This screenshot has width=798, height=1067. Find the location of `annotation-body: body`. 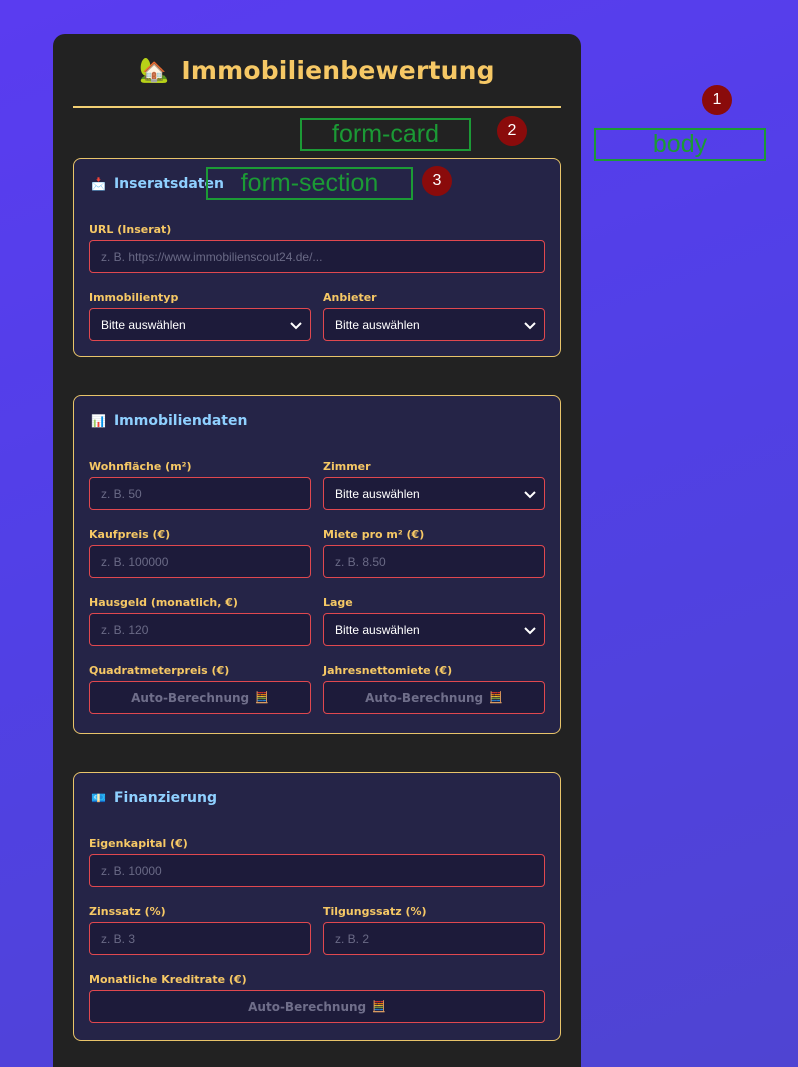

annotation-body: body is located at coordinates (680, 144).